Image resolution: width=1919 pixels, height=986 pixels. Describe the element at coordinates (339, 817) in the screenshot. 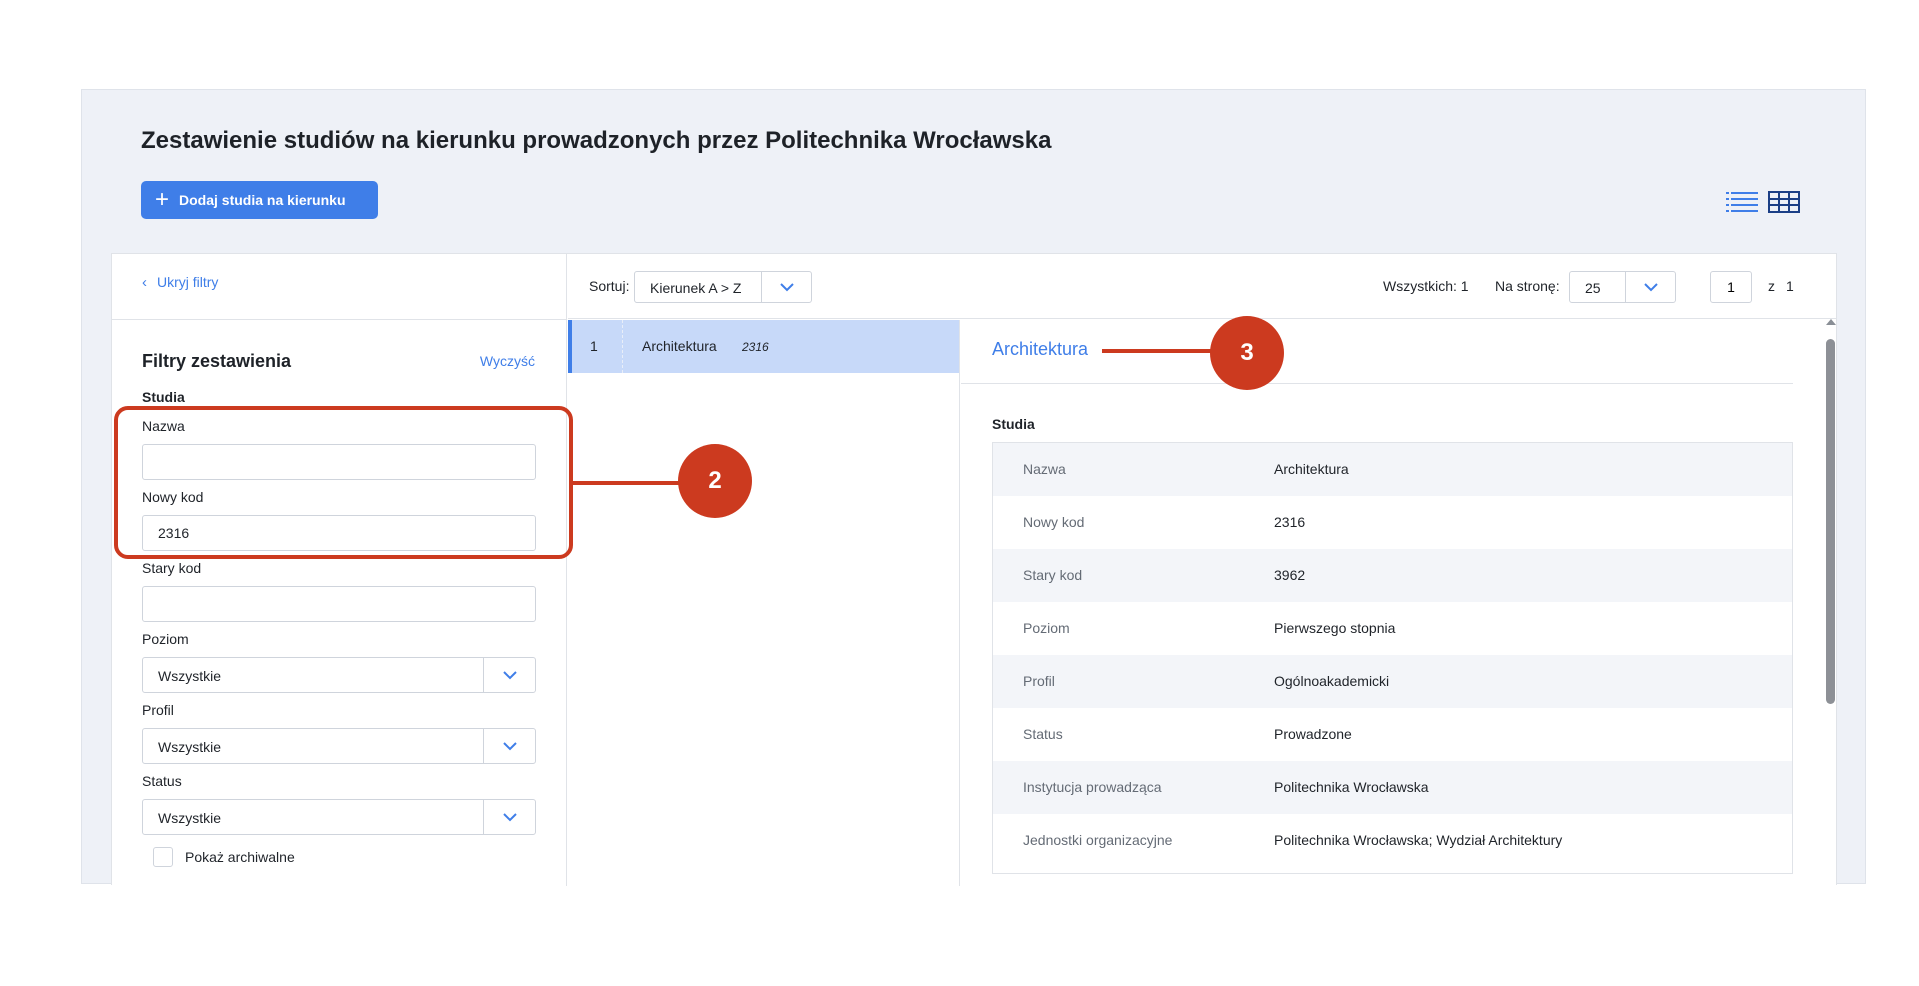

I see `status-select: Wszystkie` at that location.